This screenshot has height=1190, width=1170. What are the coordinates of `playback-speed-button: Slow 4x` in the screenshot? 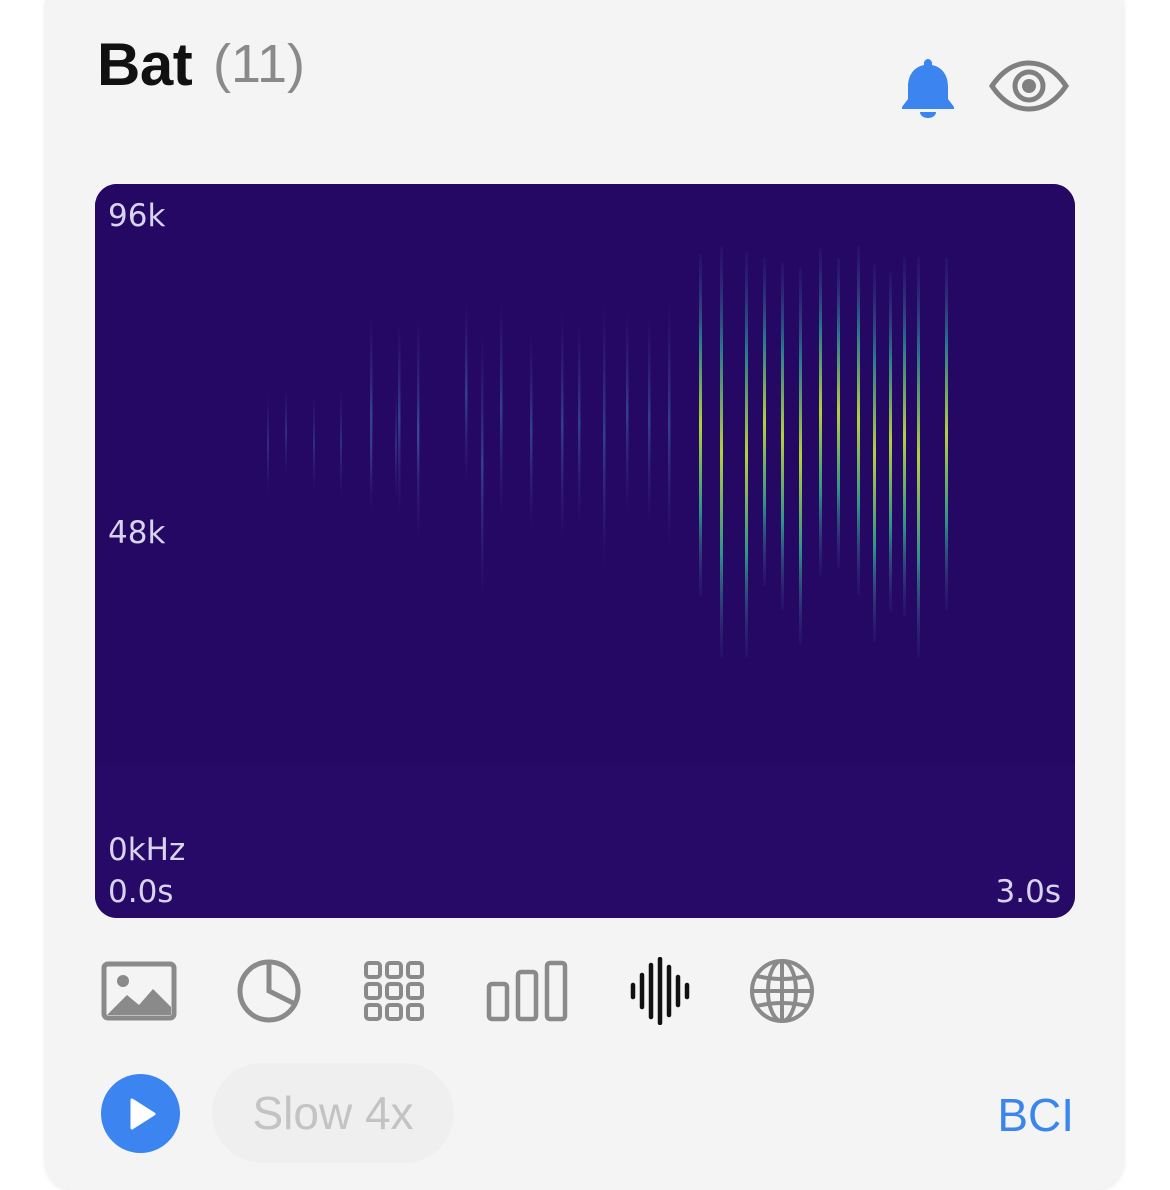 It's located at (333, 1113).